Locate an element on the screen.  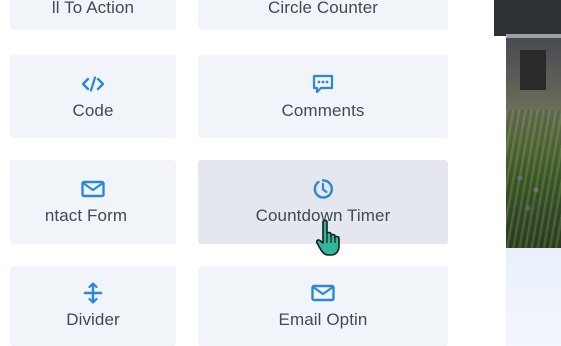
module-label: Code is located at coordinates (93, 110).